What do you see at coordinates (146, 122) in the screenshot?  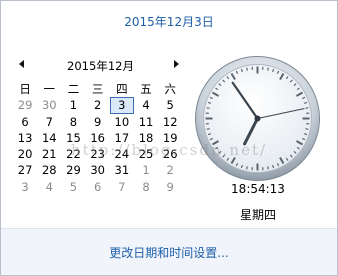 I see `calendar-day: 11` at bounding box center [146, 122].